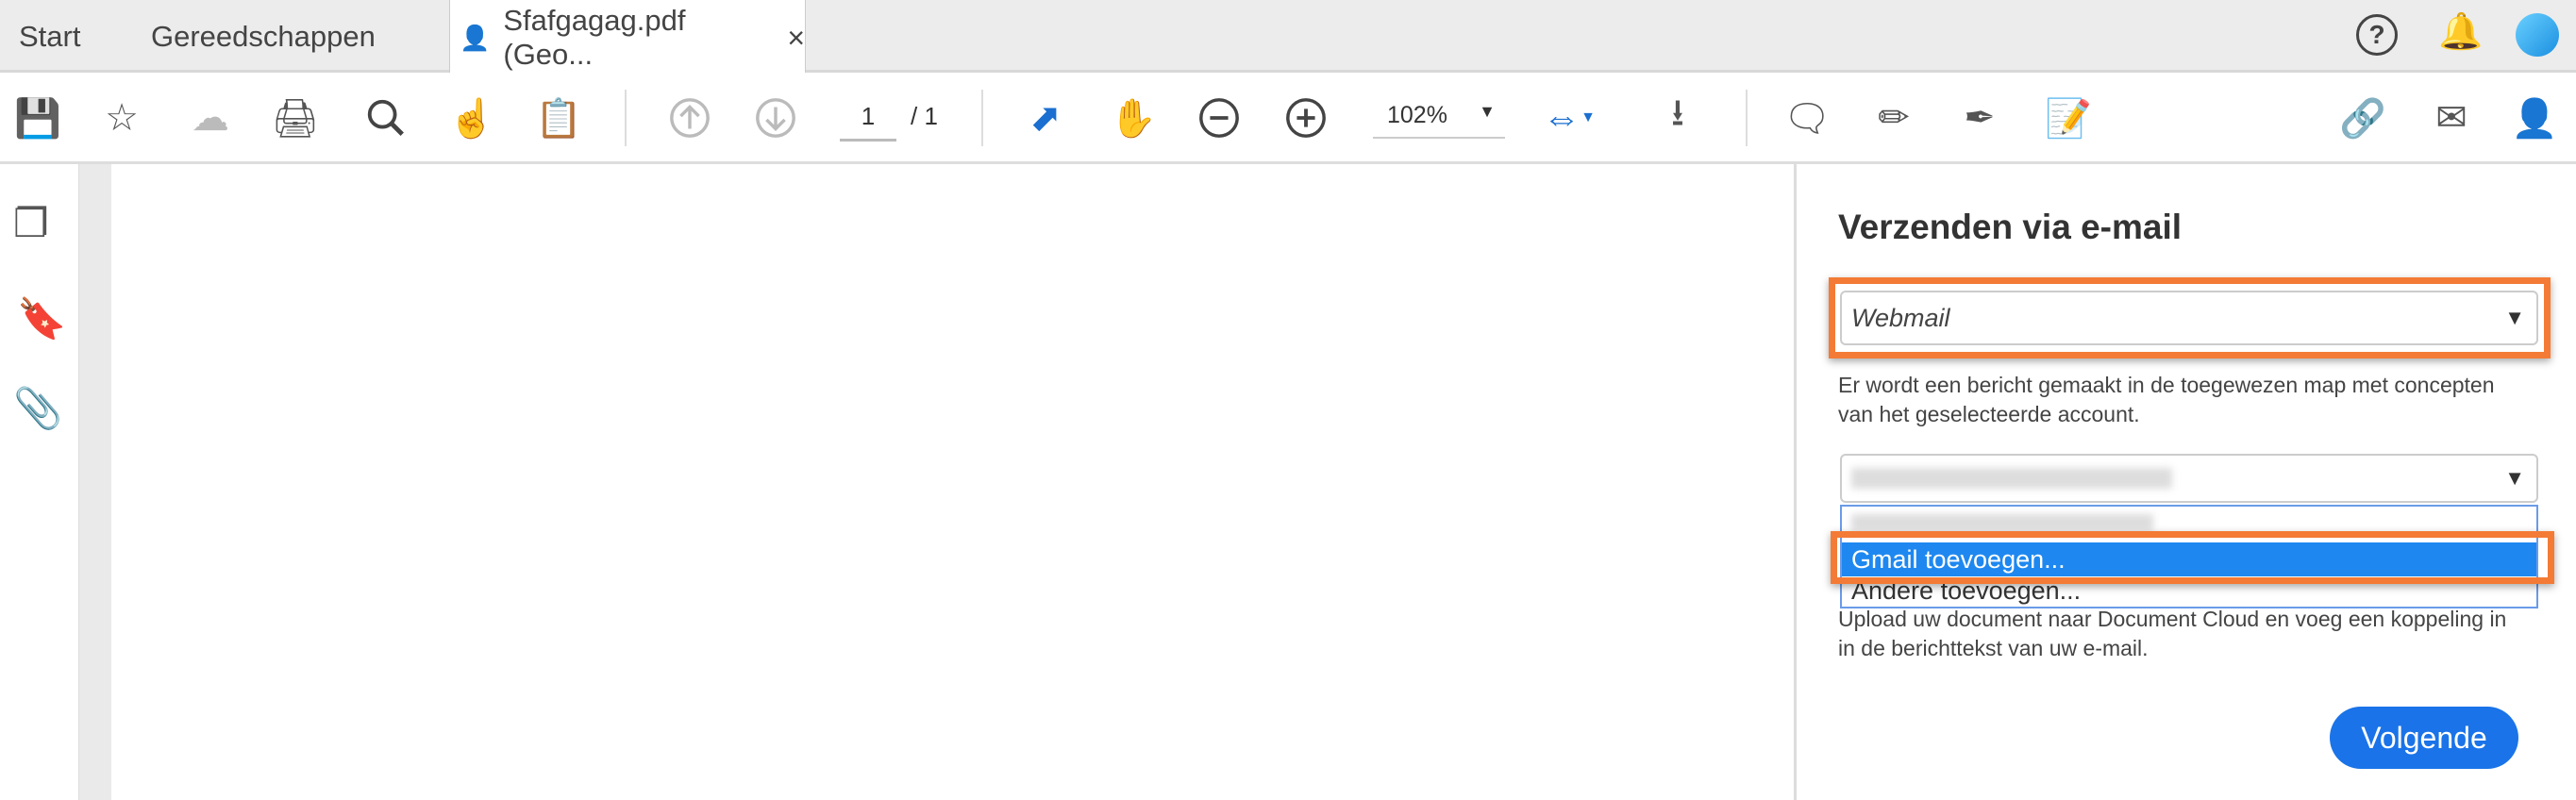  What do you see at coordinates (689, 118) in the screenshot?
I see `previous-page-icon` at bounding box center [689, 118].